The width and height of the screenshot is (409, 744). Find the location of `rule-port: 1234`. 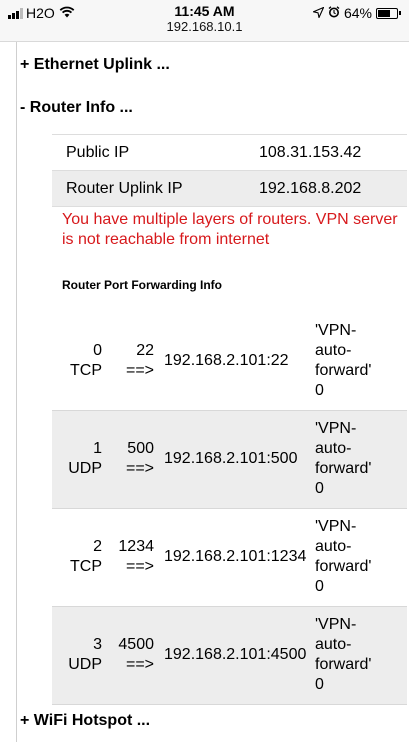

rule-port: 1234 is located at coordinates (136, 546).